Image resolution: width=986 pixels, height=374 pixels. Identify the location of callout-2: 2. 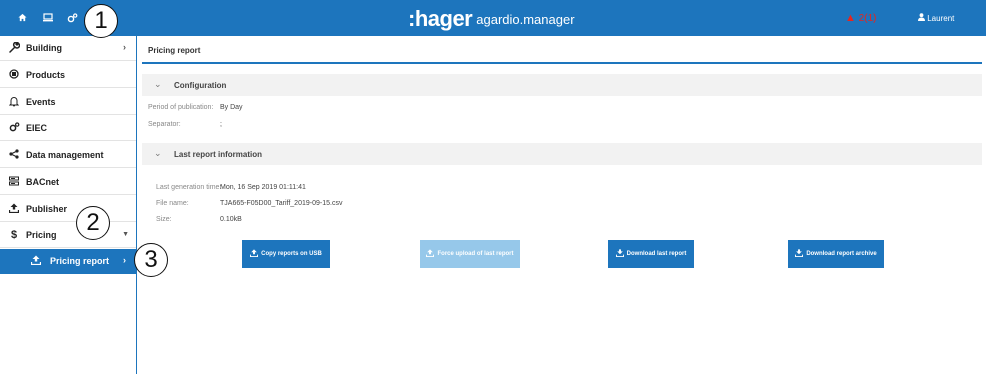
(93, 223).